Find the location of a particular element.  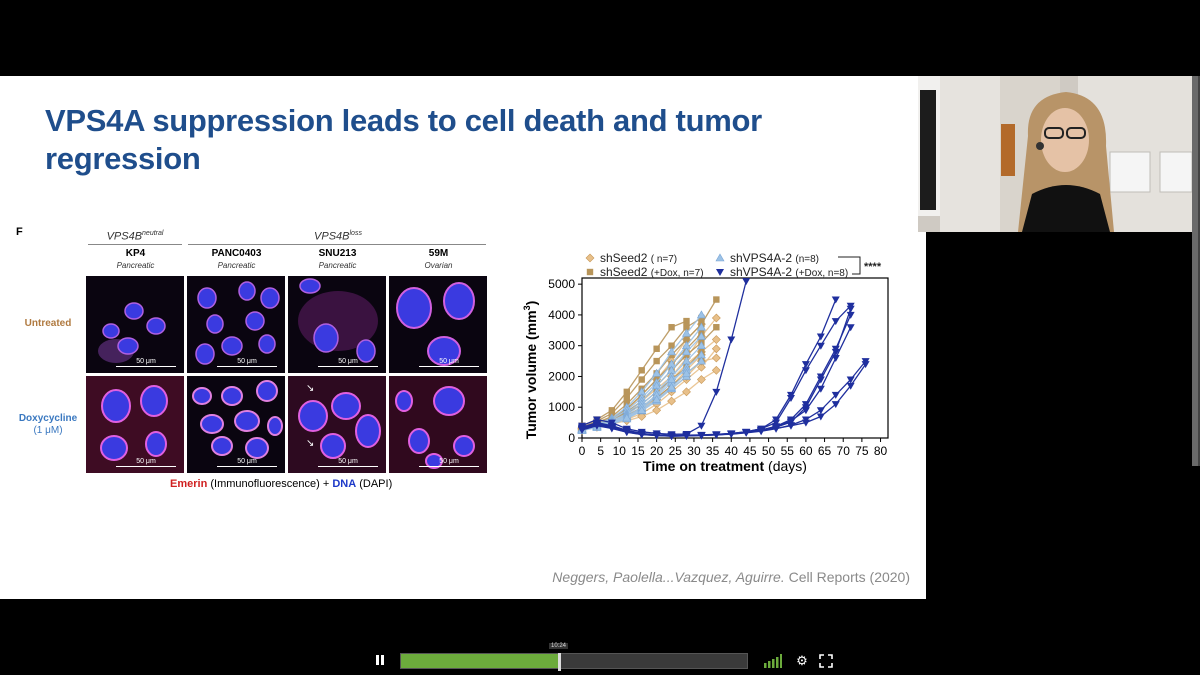

group-divider-neutral is located at coordinates (135, 244).